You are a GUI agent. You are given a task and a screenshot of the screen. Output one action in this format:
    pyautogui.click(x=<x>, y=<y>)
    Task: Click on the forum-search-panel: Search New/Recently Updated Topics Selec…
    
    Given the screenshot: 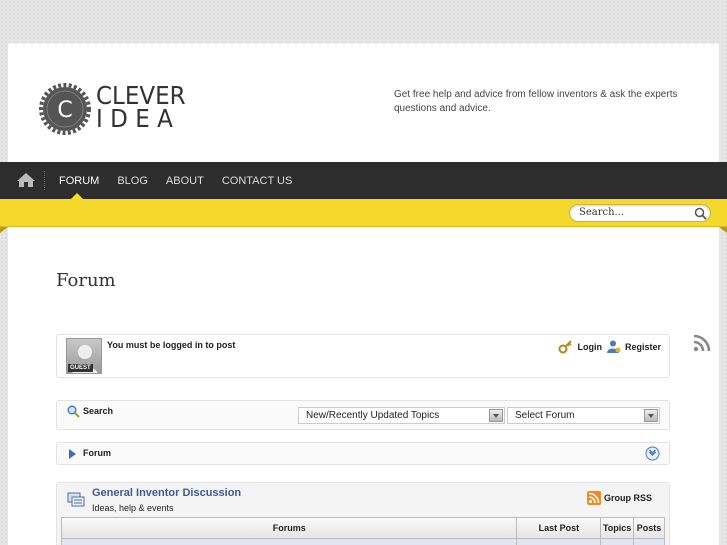 What is the action you would take?
    pyautogui.click(x=363, y=415)
    